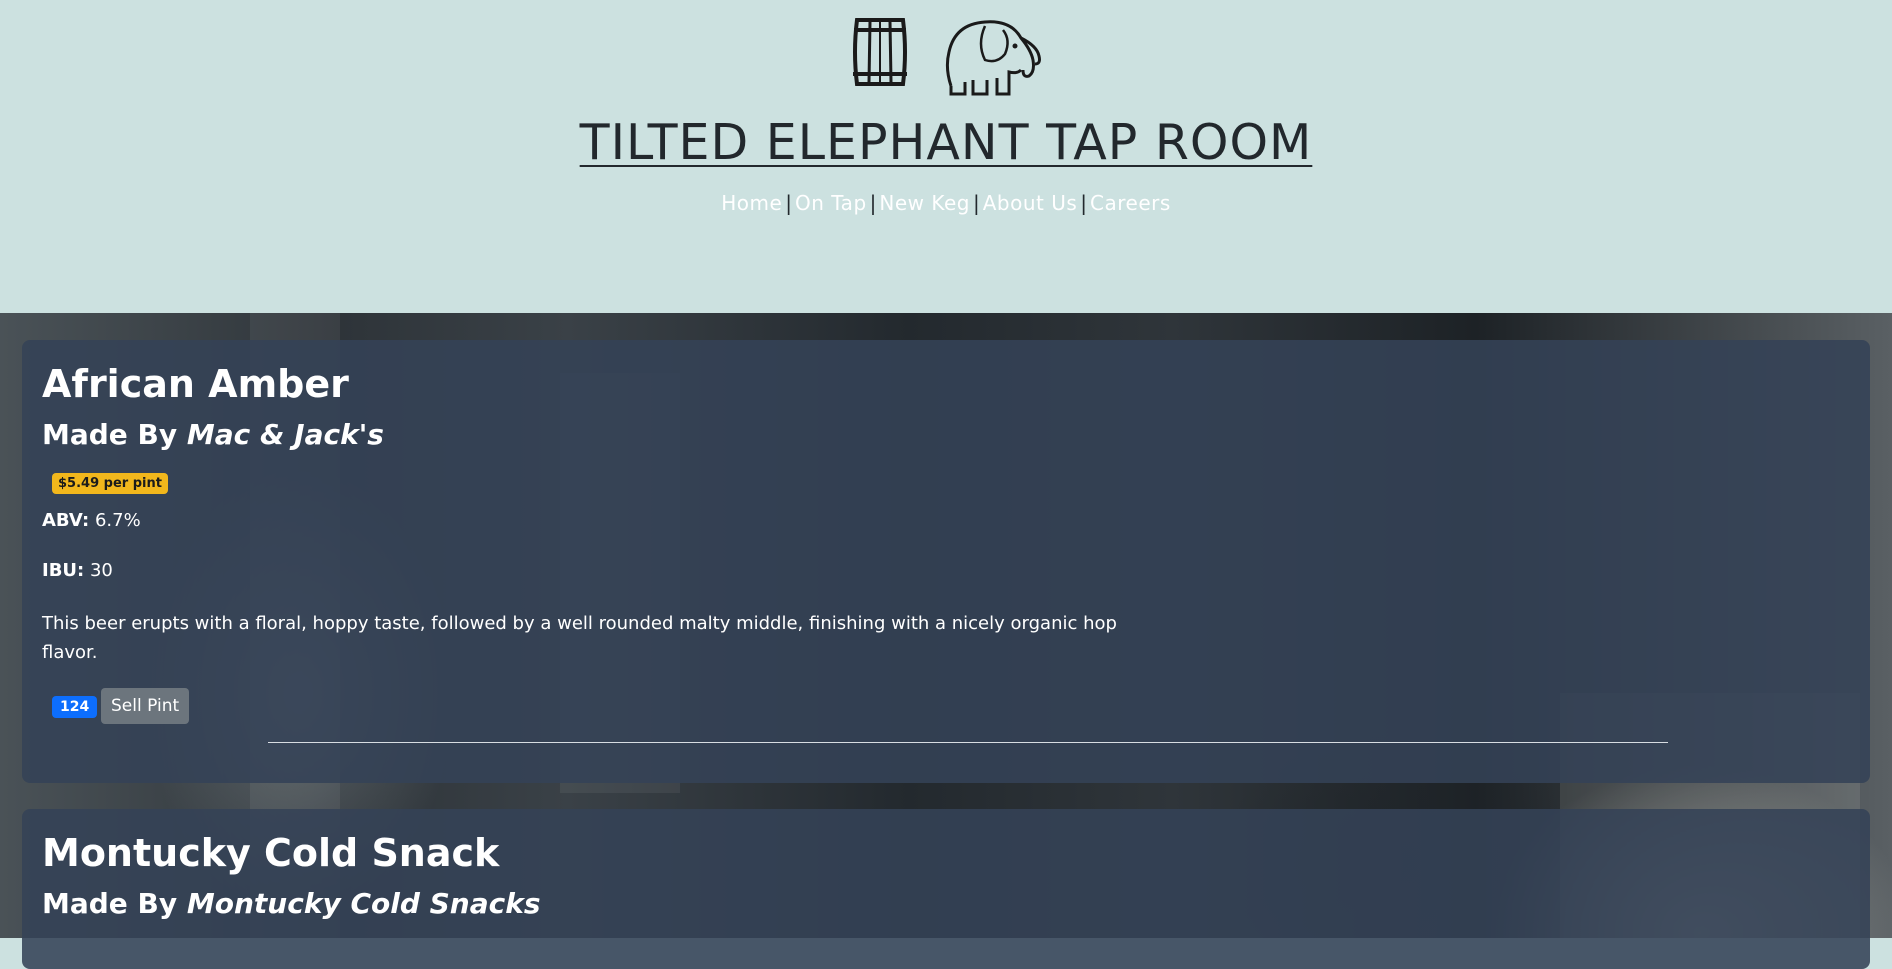 The height and width of the screenshot is (969, 1892). What do you see at coordinates (751, 203) in the screenshot?
I see `nav-home: Home` at bounding box center [751, 203].